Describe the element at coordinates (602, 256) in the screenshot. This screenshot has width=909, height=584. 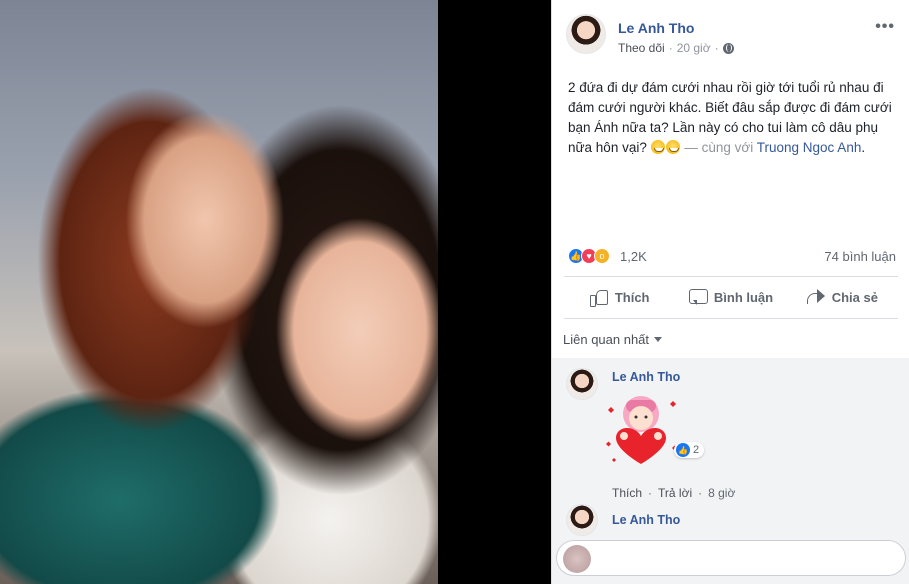
I see `wow-reaction-icon: o` at that location.